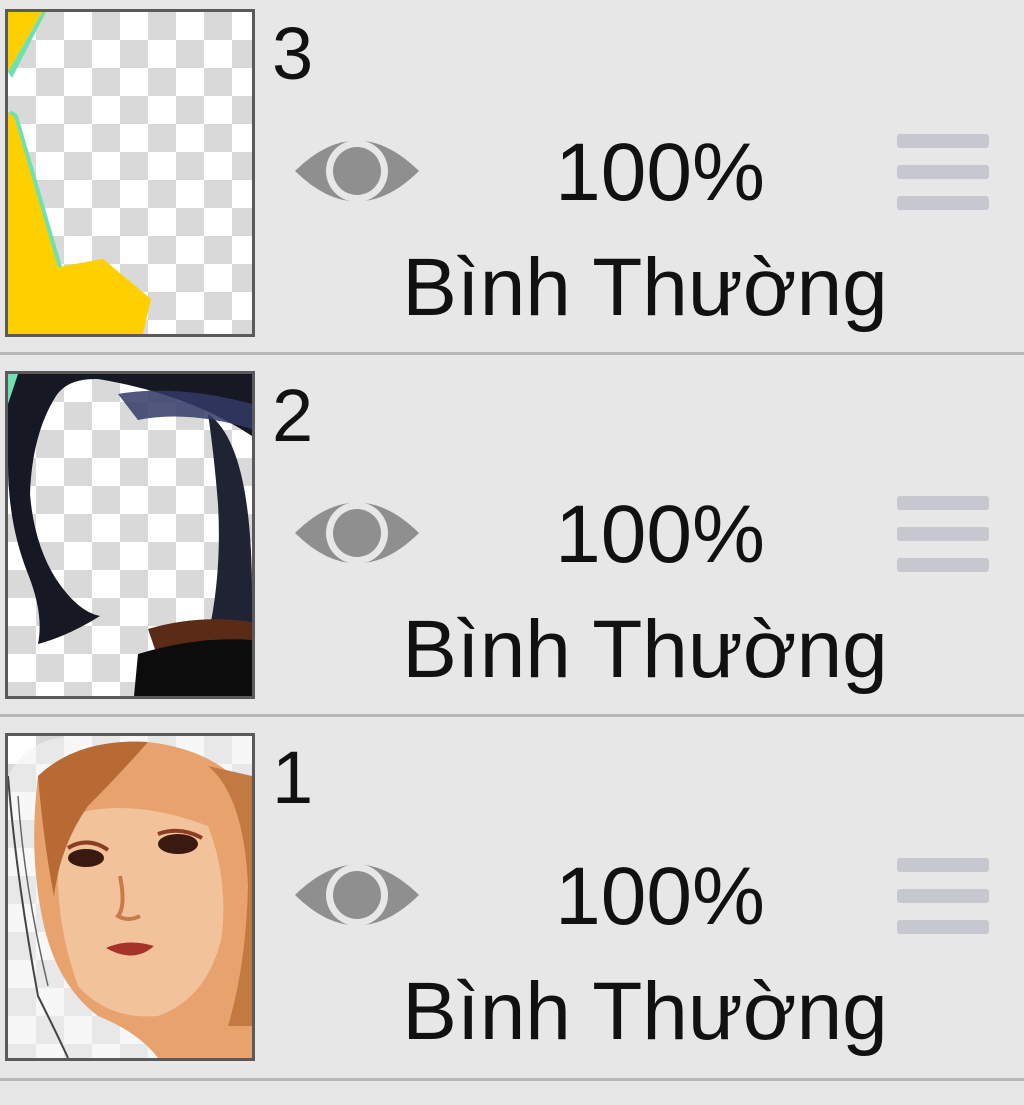 The image size is (1024, 1105). I want to click on layer-number: 1, so click(293, 777).